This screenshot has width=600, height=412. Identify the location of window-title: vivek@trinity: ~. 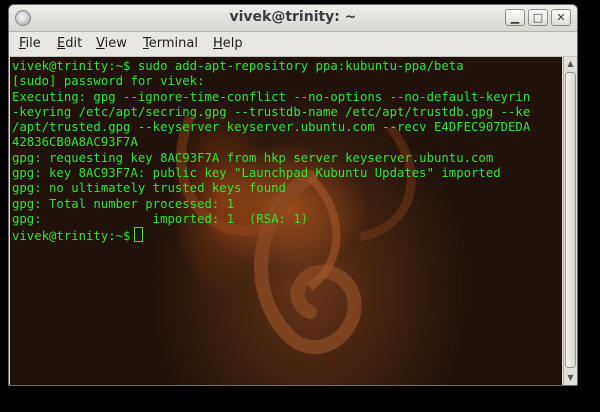
(293, 17).